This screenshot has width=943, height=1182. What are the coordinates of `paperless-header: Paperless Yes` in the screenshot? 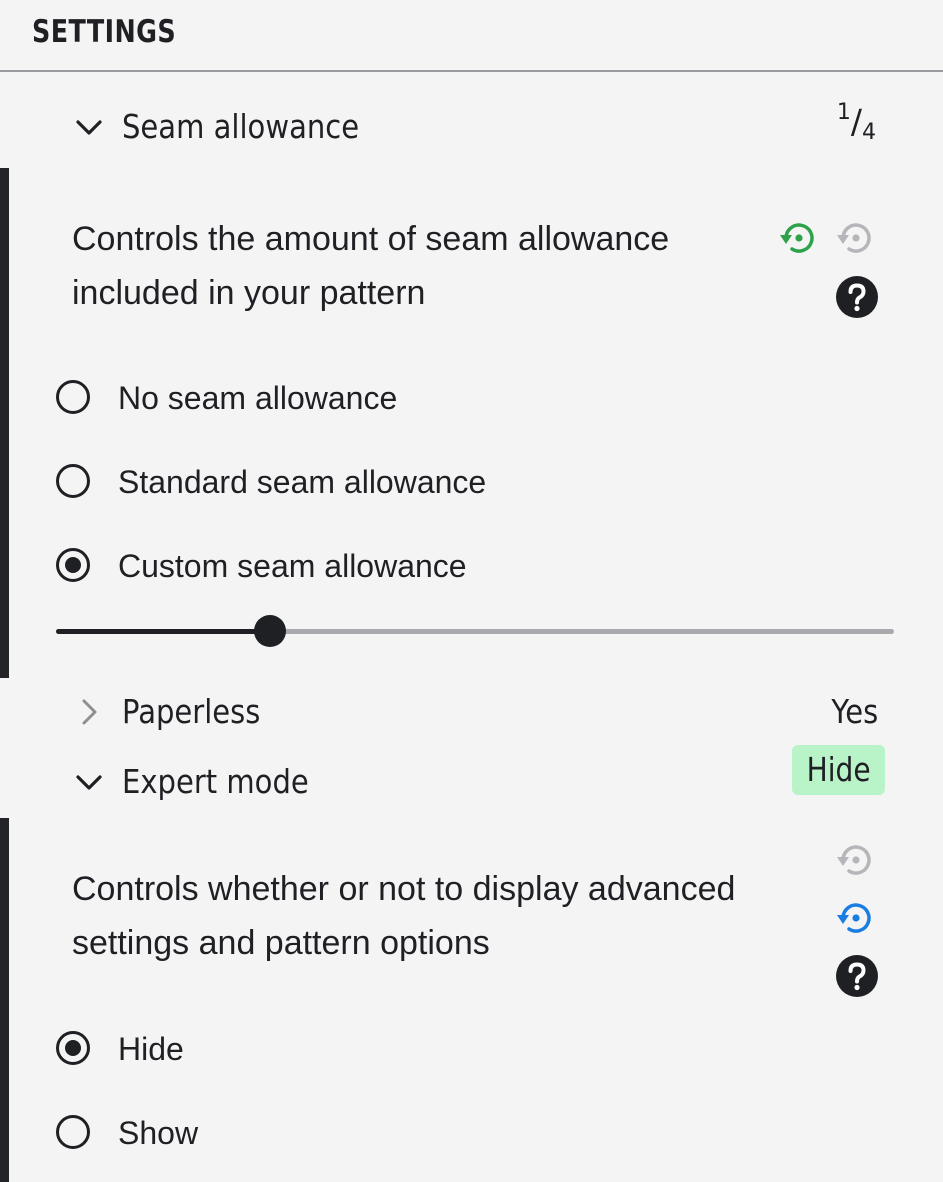 It's located at (482, 713).